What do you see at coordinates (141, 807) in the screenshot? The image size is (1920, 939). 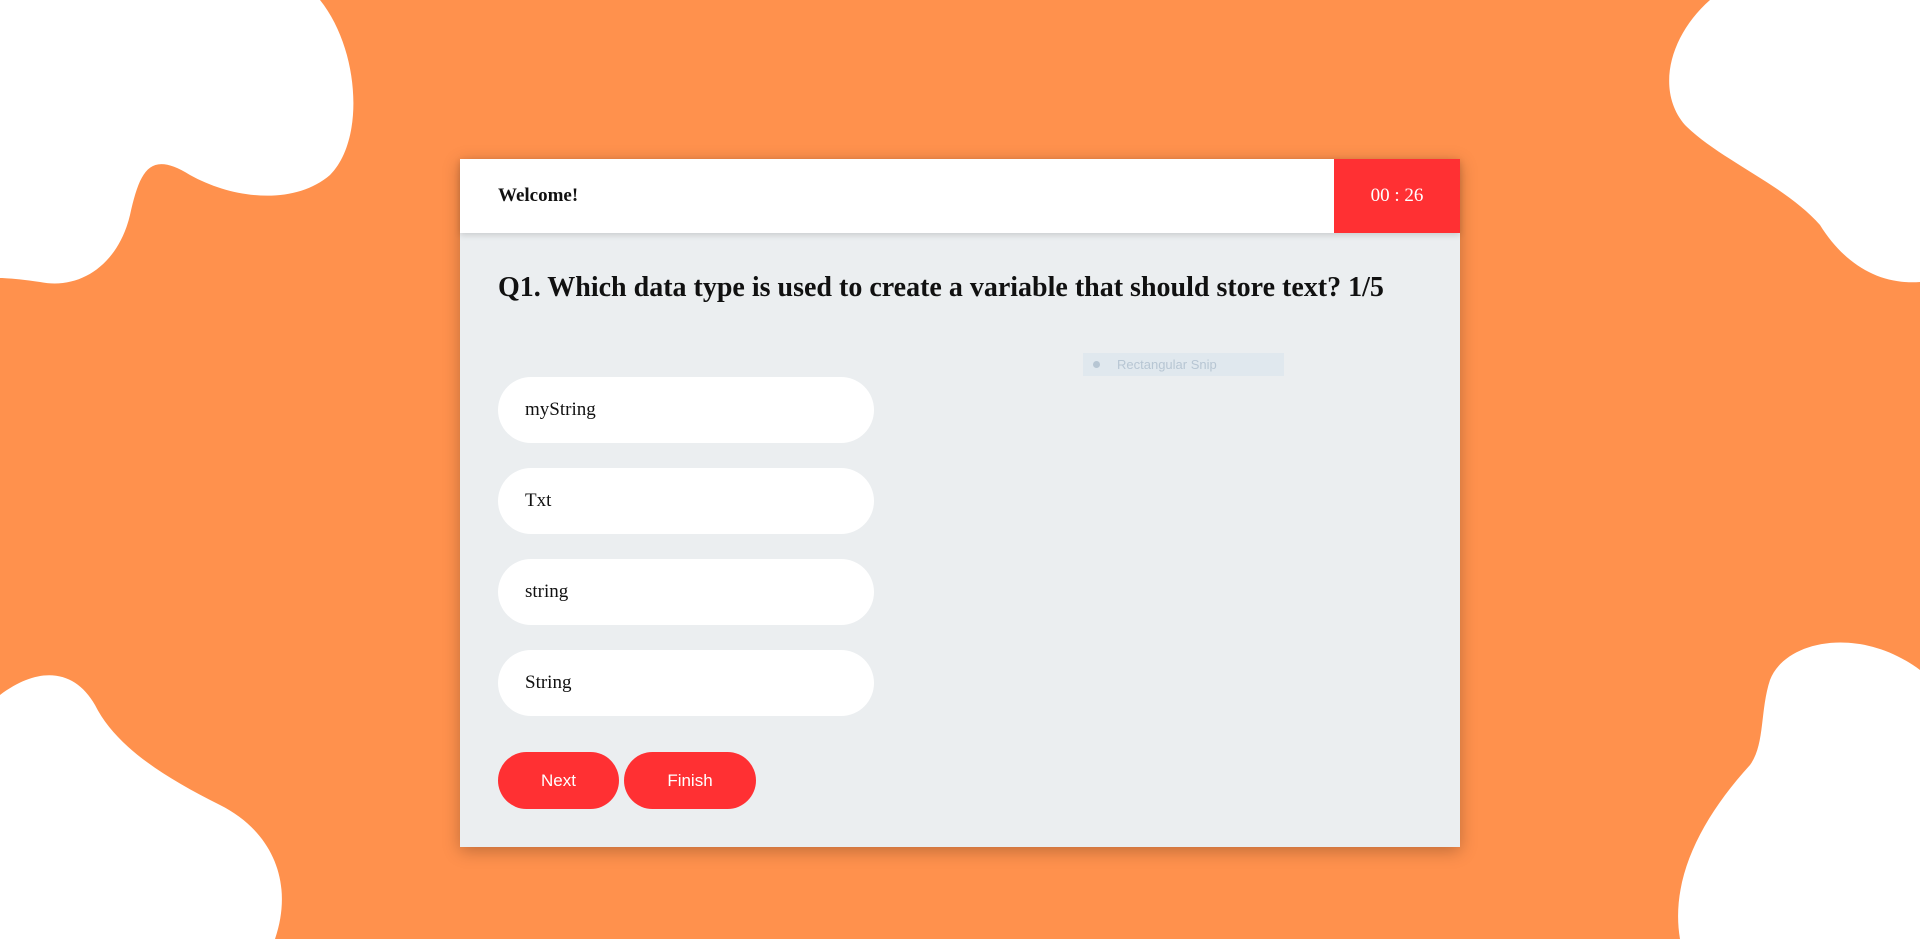 I see `blob-bottom-left` at bounding box center [141, 807].